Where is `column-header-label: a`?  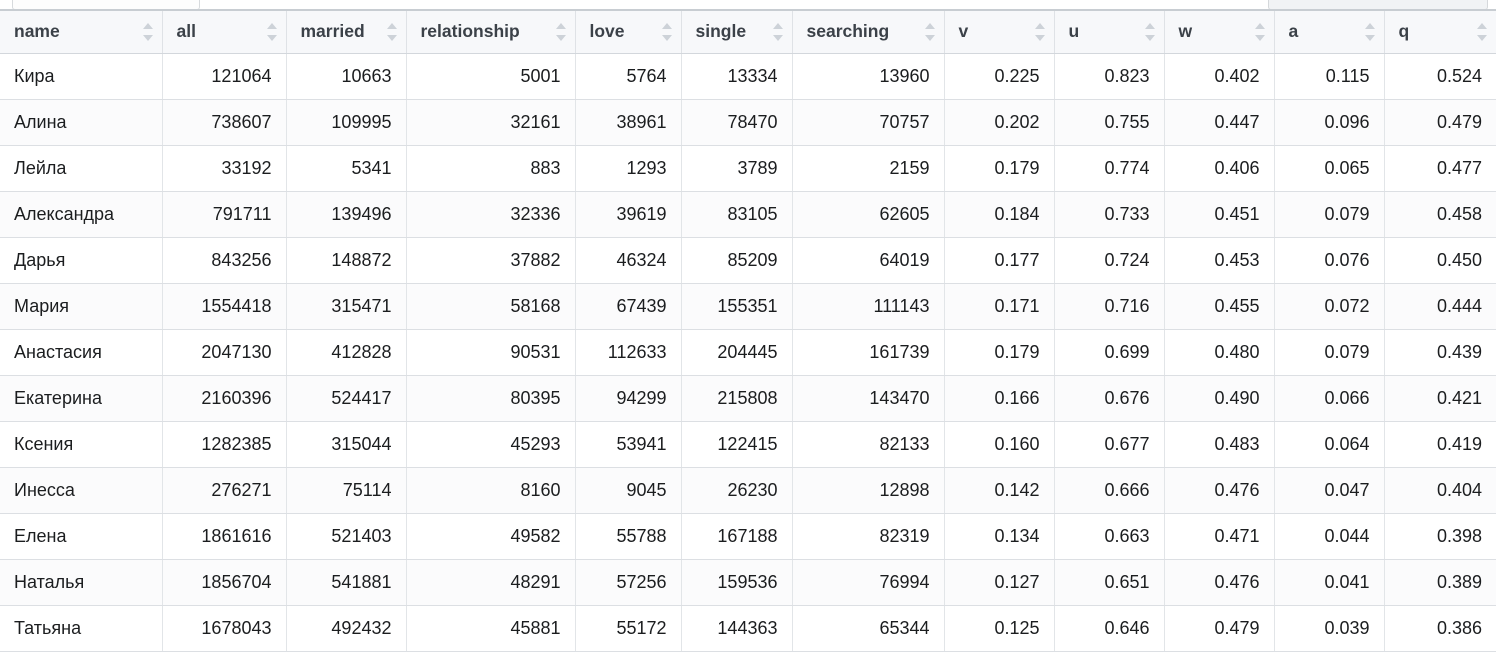
column-header-label: a is located at coordinates (1293, 31).